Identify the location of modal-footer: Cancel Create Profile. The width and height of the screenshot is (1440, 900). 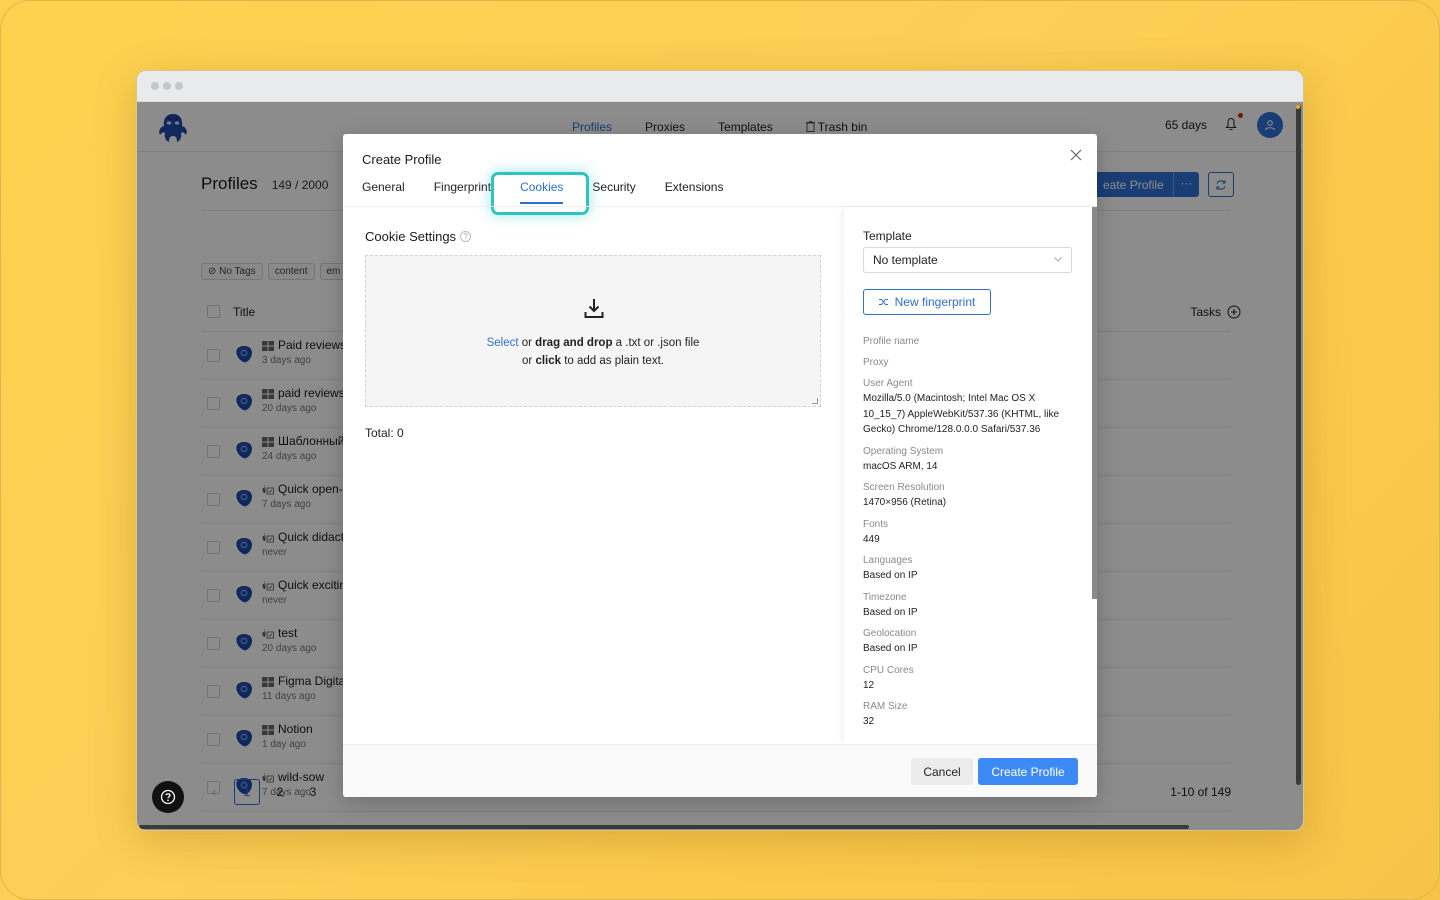
(720, 770).